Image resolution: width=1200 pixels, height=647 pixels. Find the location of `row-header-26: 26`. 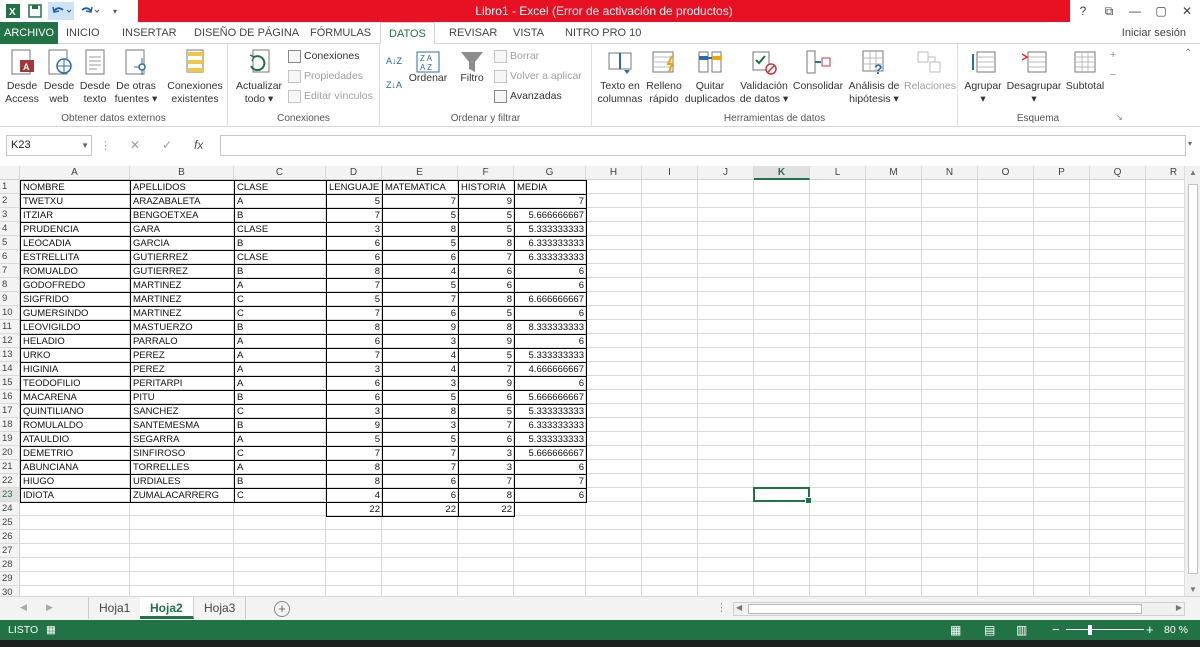

row-header-26: 26 is located at coordinates (10, 537).